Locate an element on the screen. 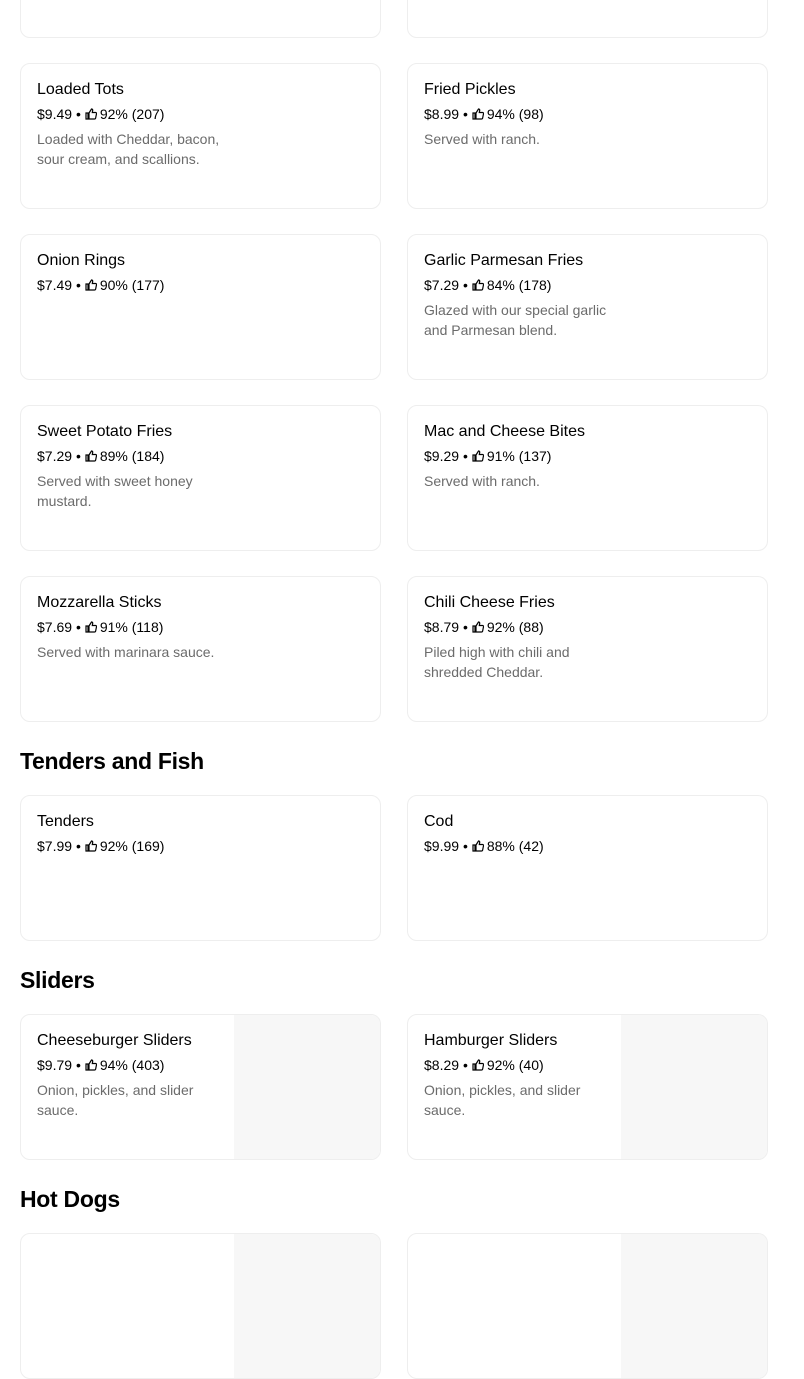 This screenshot has height=1379, width=804. item-meta: $8.99 • 94% (98) is located at coordinates (524, 114).